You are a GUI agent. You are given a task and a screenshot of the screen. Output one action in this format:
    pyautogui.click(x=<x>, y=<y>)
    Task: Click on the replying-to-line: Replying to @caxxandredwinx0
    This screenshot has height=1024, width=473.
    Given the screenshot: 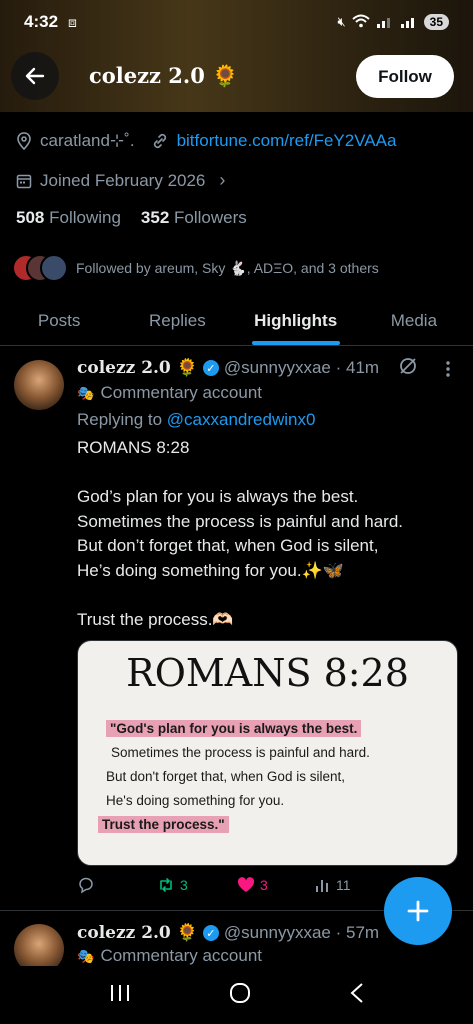 What is the action you would take?
    pyautogui.click(x=196, y=419)
    